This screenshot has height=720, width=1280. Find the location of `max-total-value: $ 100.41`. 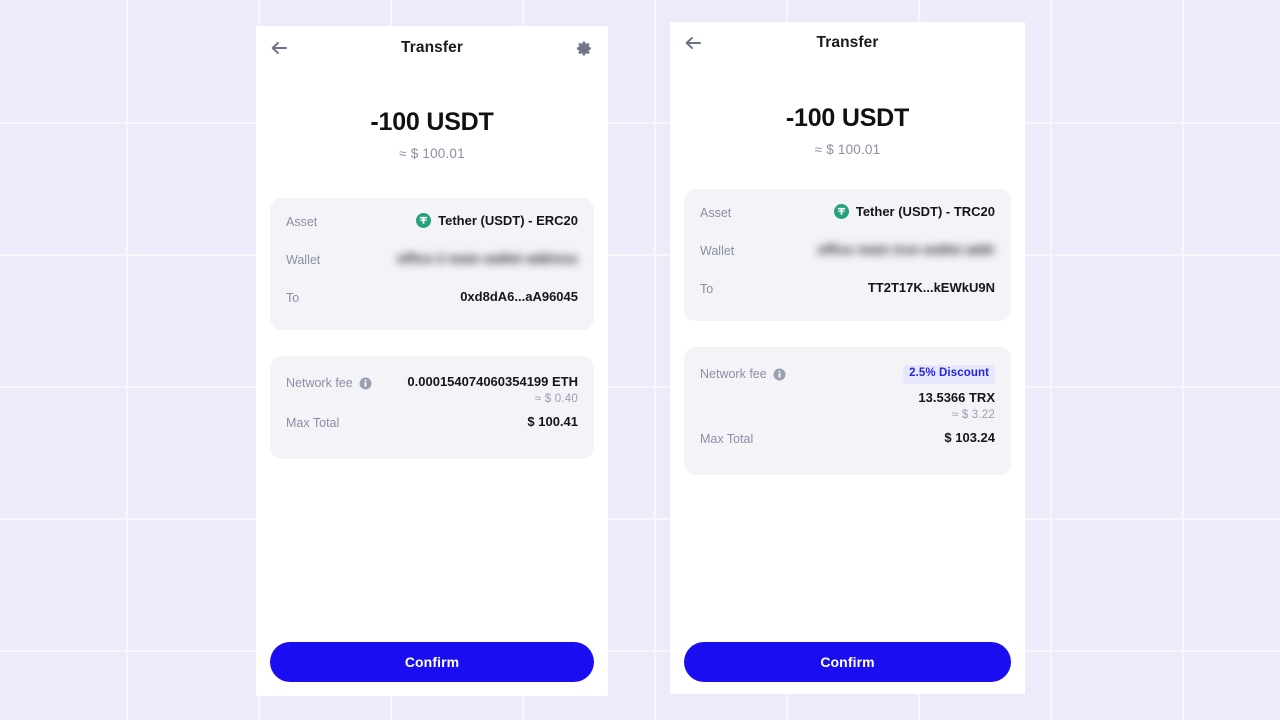

max-total-value: $ 100.41 is located at coordinates (552, 421).